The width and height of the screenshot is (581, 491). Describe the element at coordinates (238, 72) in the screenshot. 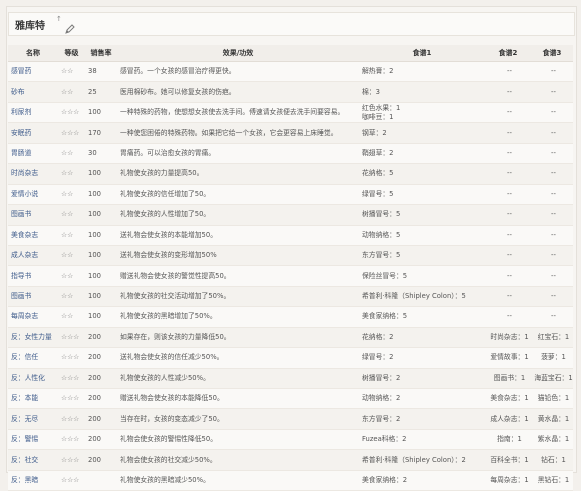

I see `effect-cell: 感冒药。一个女孩的感冒治疗得更快。` at that location.